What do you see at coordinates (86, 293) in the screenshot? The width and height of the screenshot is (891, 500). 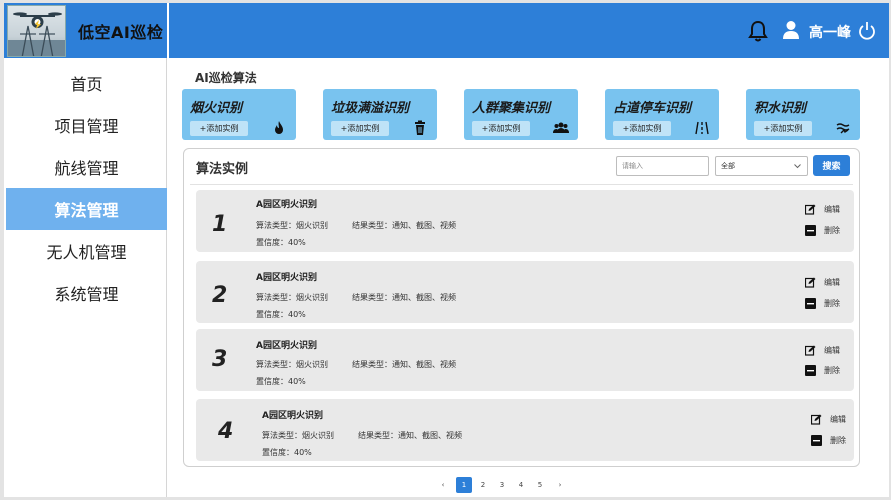 I see `sidebar-item-system: 系统管理` at bounding box center [86, 293].